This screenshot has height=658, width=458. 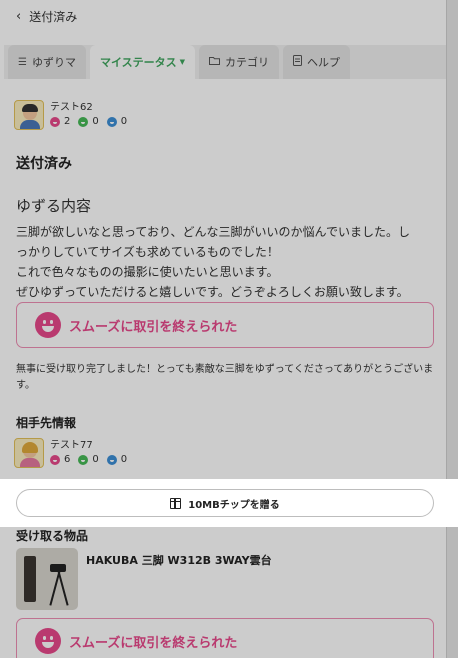 I want to click on status-heading: 送付済み, so click(x=44, y=164).